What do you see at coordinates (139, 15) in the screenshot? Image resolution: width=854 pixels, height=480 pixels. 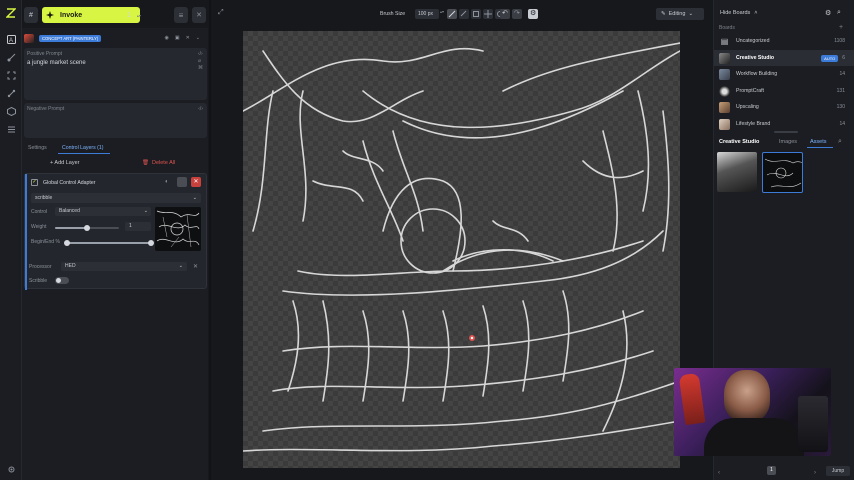 I see `stepper-arrows-icon: ▴▾` at bounding box center [139, 15].